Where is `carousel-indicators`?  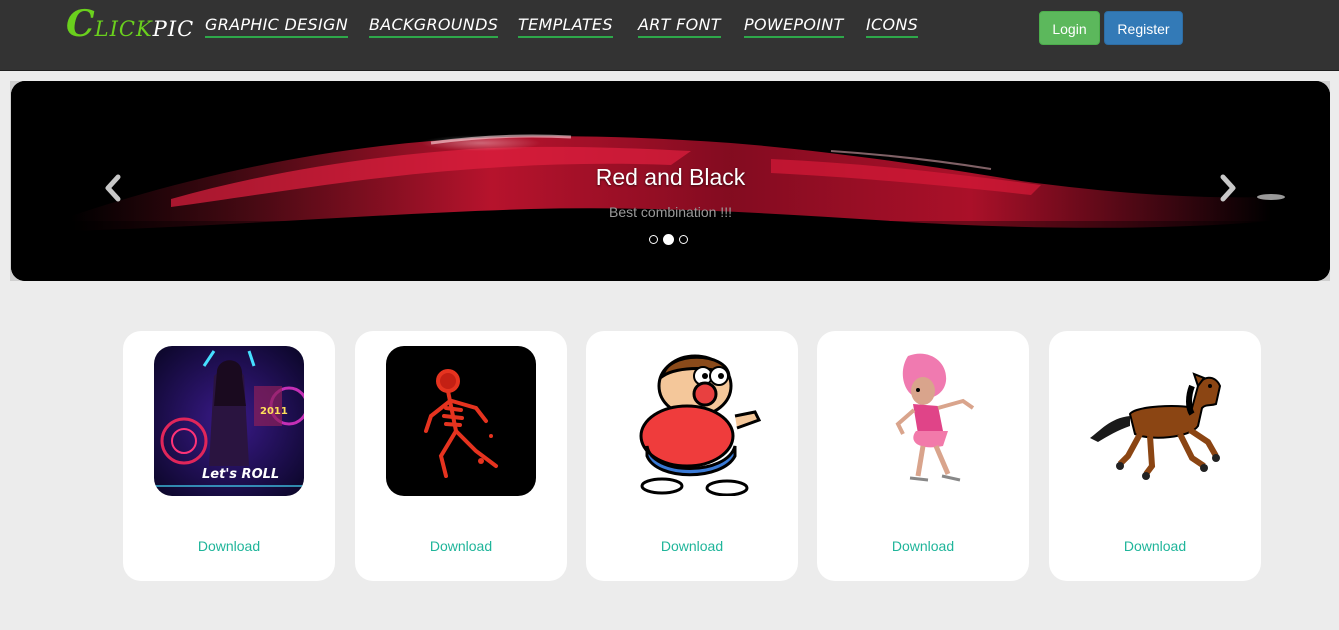 carousel-indicators is located at coordinates (668, 239).